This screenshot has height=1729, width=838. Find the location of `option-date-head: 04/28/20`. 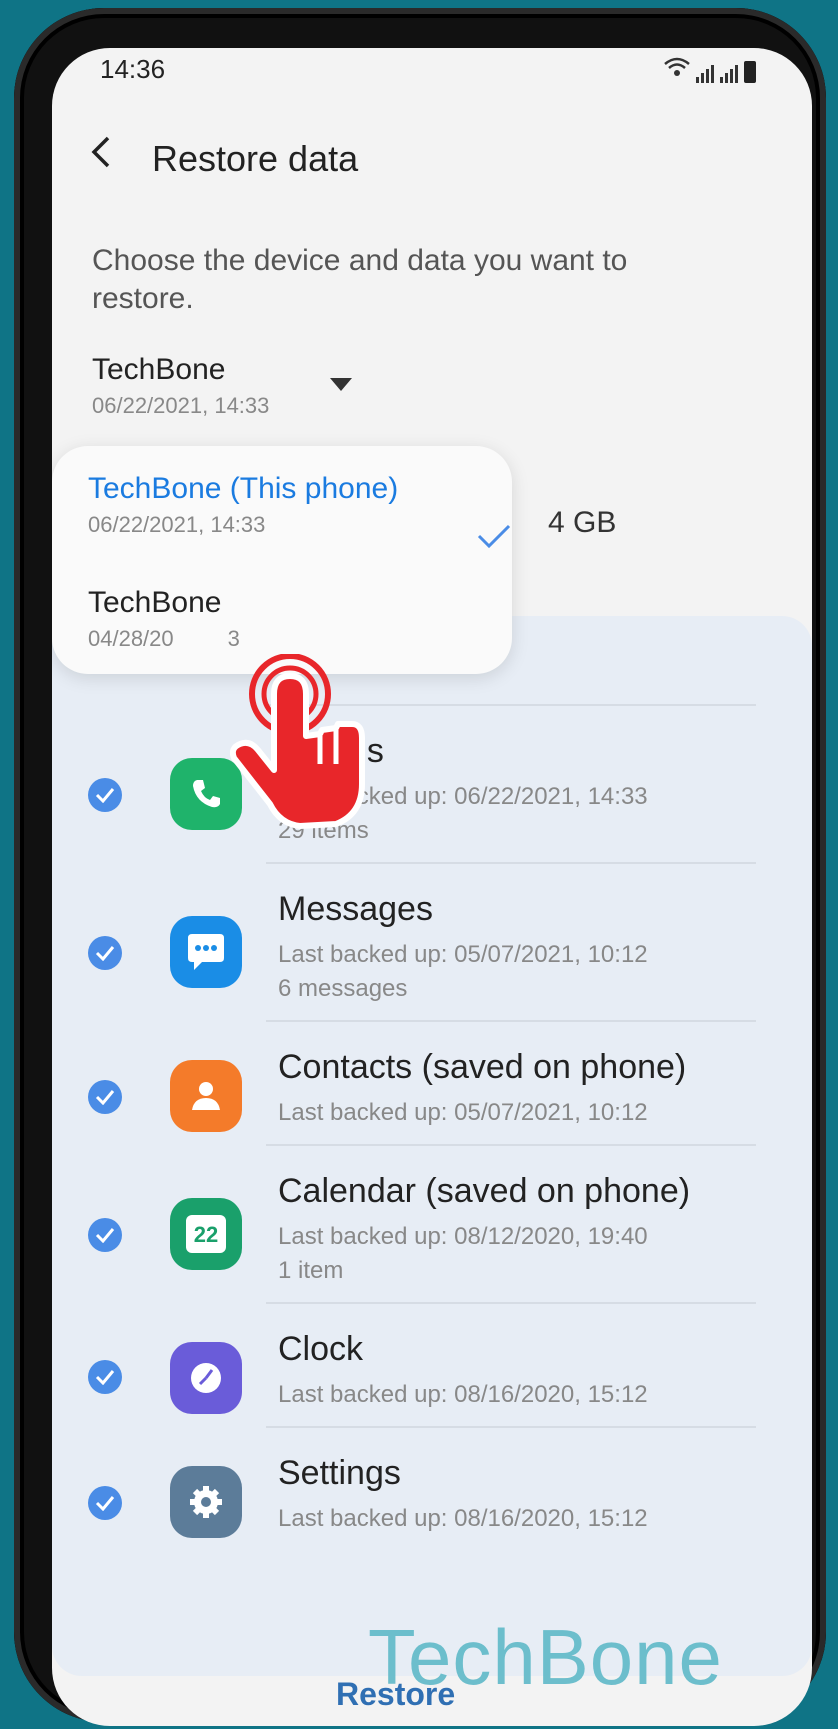

option-date-head: 04/28/20 is located at coordinates (131, 638).